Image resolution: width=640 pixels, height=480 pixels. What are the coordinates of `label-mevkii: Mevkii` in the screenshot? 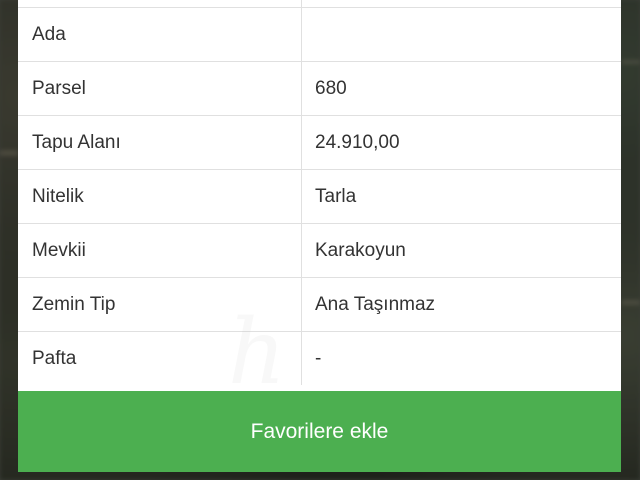 It's located at (160, 250).